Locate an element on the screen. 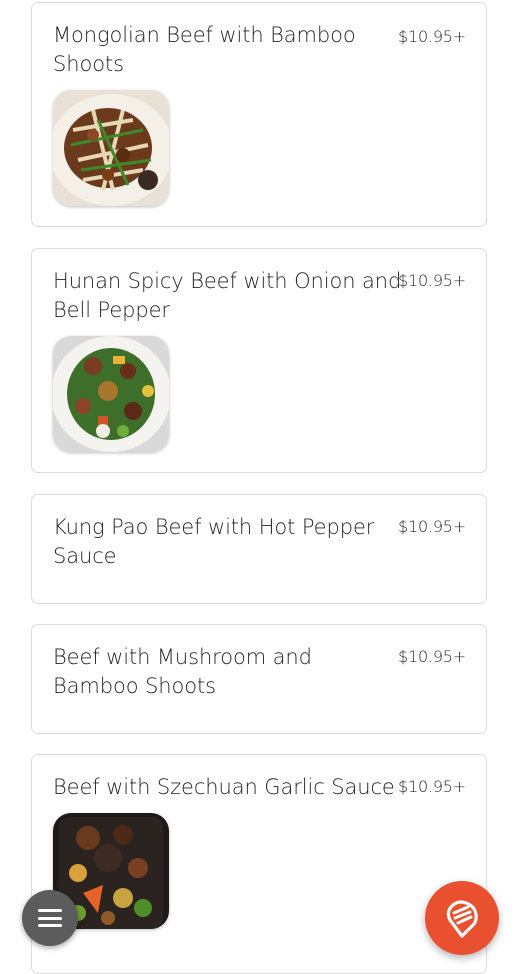 This screenshot has width=518, height=974. order-button is located at coordinates (462, 918).